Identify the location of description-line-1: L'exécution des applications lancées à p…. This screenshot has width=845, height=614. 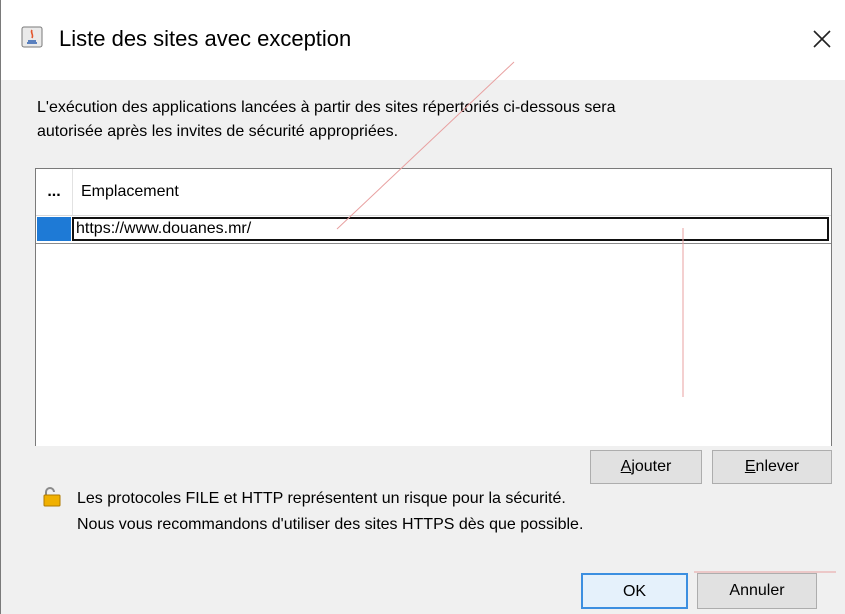
(326, 107).